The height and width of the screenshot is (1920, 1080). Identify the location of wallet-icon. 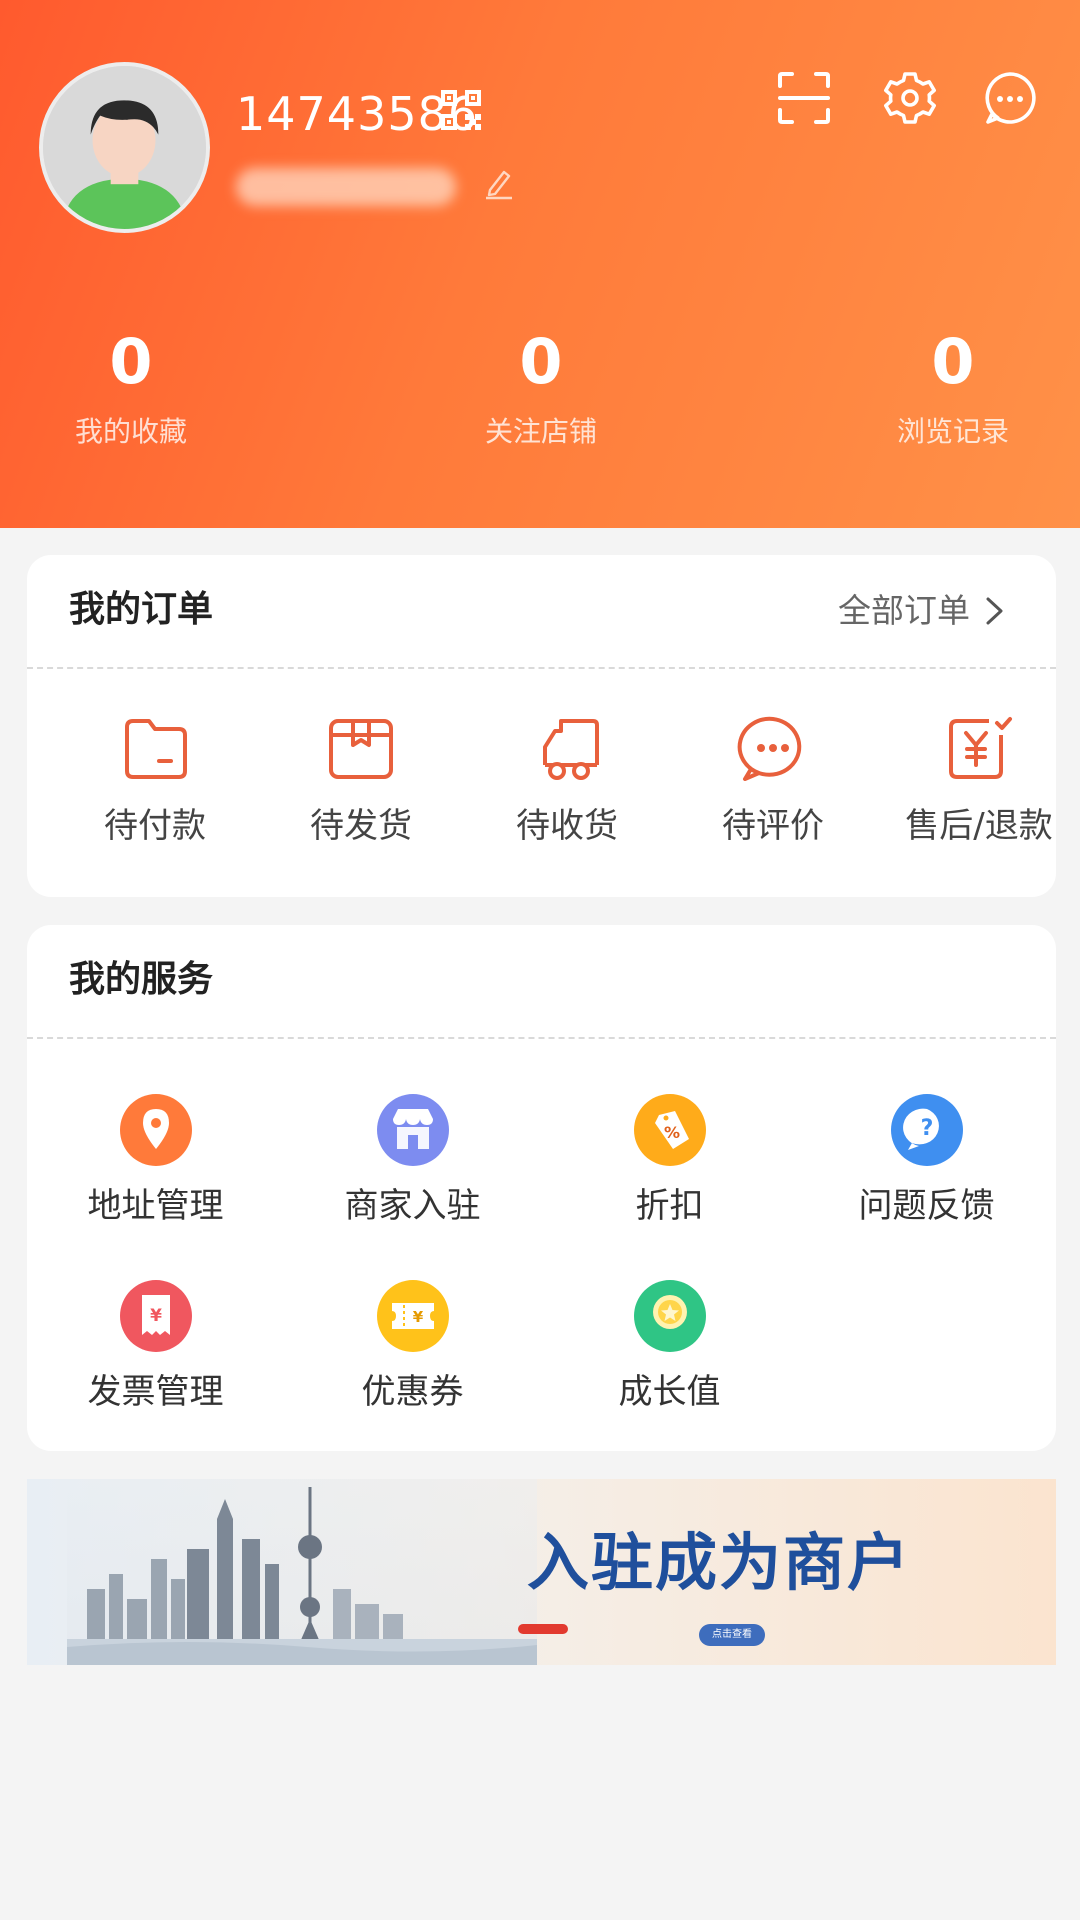
(156, 749).